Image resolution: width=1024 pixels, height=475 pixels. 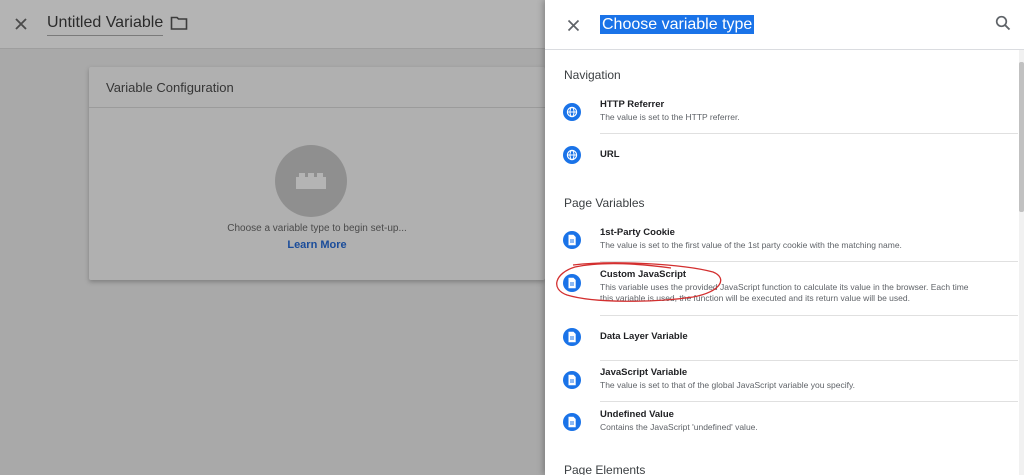 What do you see at coordinates (643, 274) in the screenshot?
I see `item-name: Custom JavaScript` at bounding box center [643, 274].